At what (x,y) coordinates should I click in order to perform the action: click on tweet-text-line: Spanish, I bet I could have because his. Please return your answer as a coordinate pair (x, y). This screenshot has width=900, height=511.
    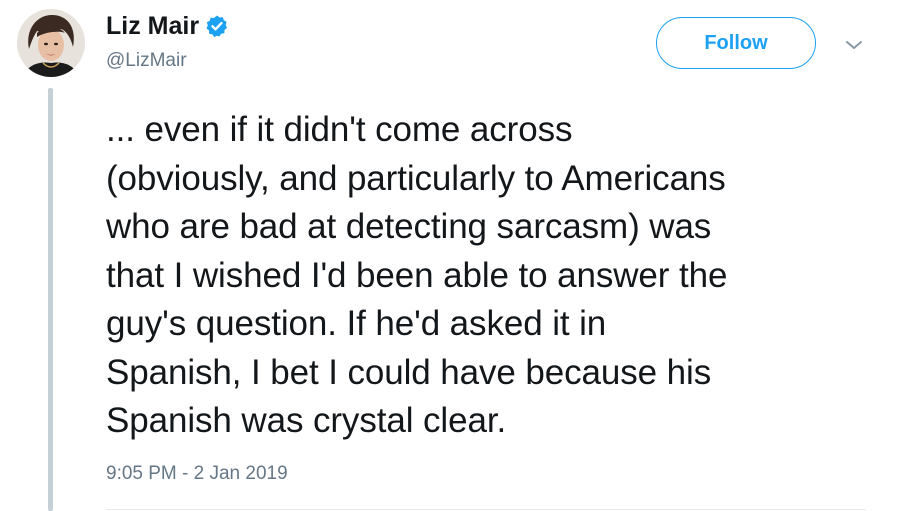
    Looking at the image, I should click on (409, 372).